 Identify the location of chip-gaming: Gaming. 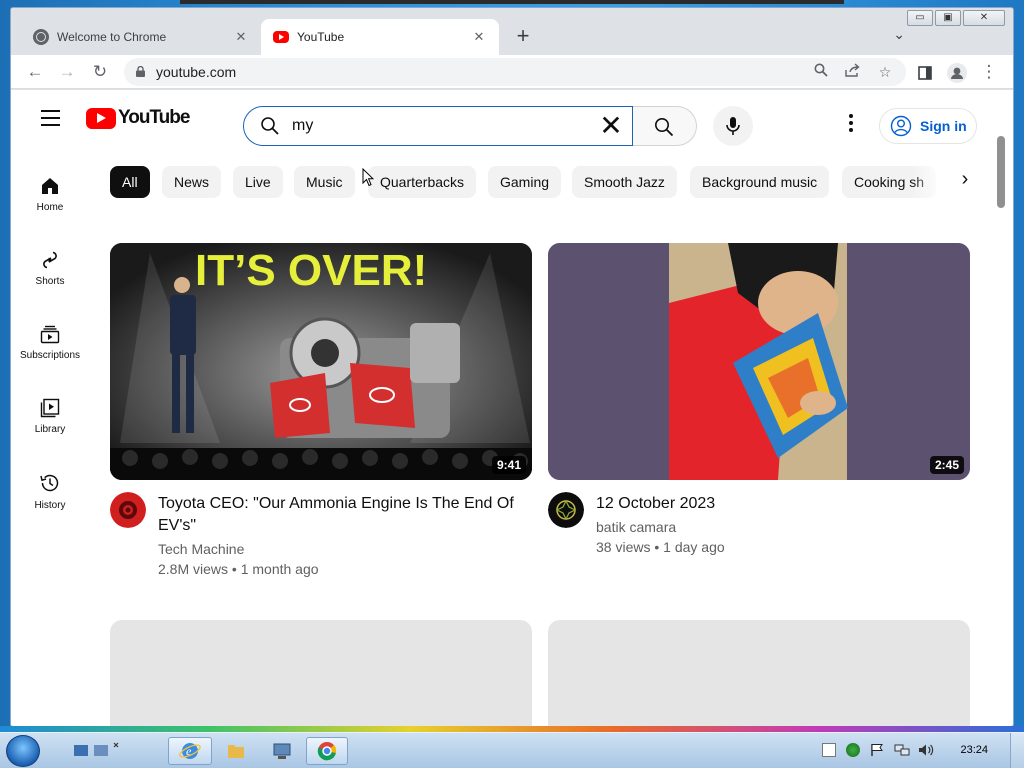
(525, 182).